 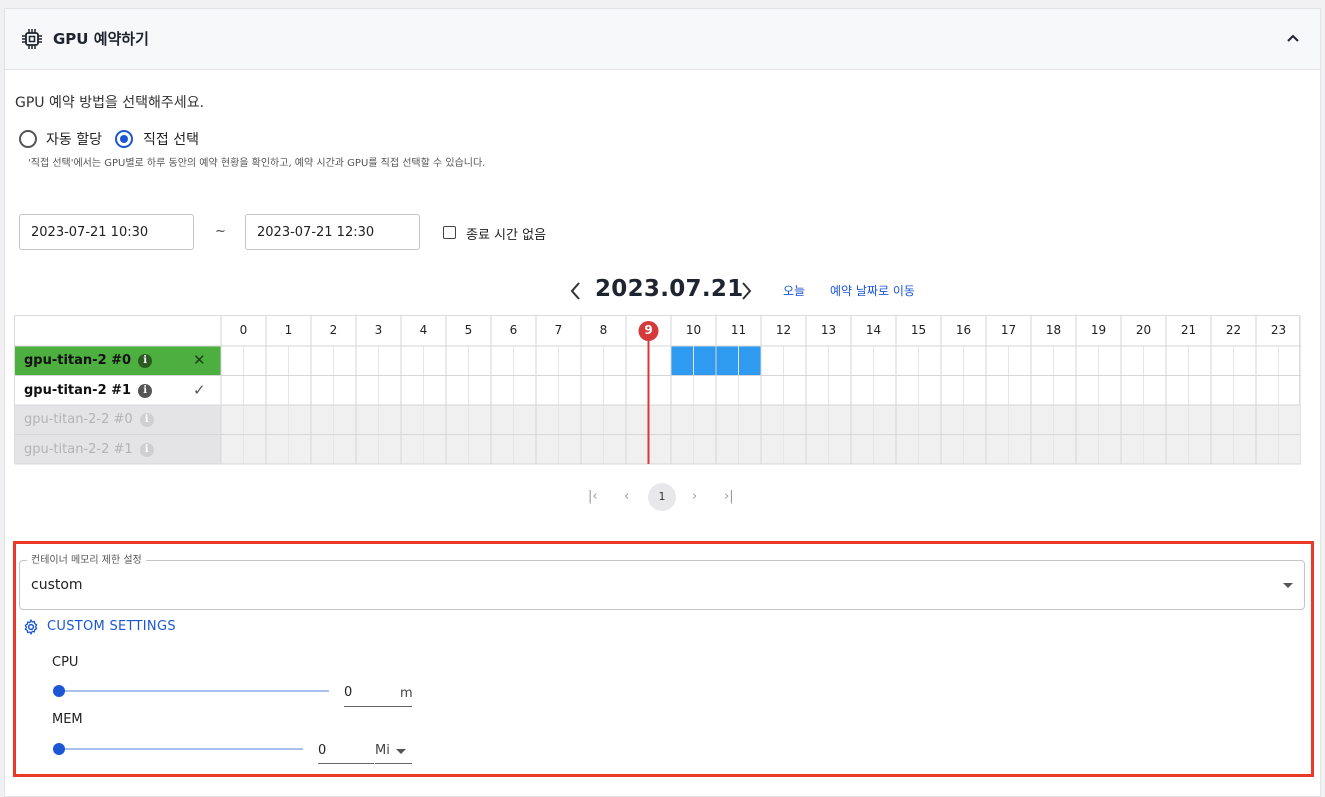 What do you see at coordinates (603, 330) in the screenshot?
I see `hour-label: 8` at bounding box center [603, 330].